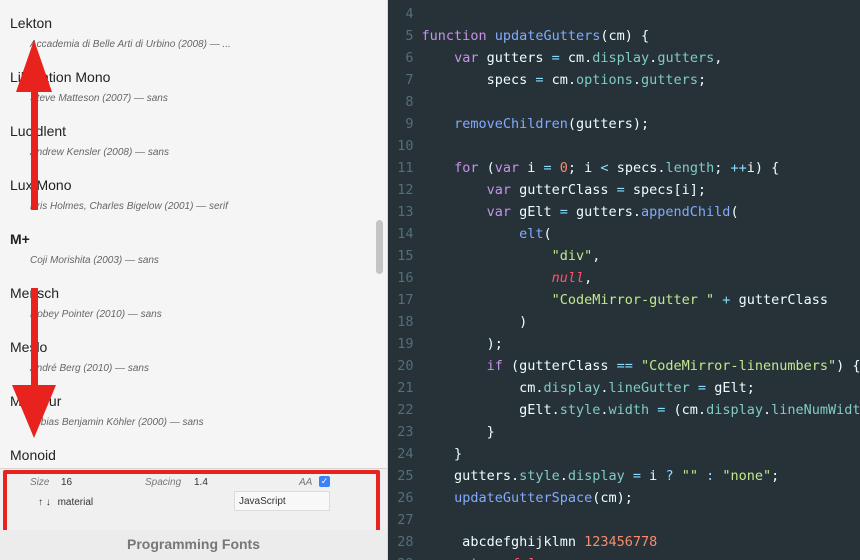 The image size is (860, 560). I want to click on code-token: gutters., so click(609, 212).